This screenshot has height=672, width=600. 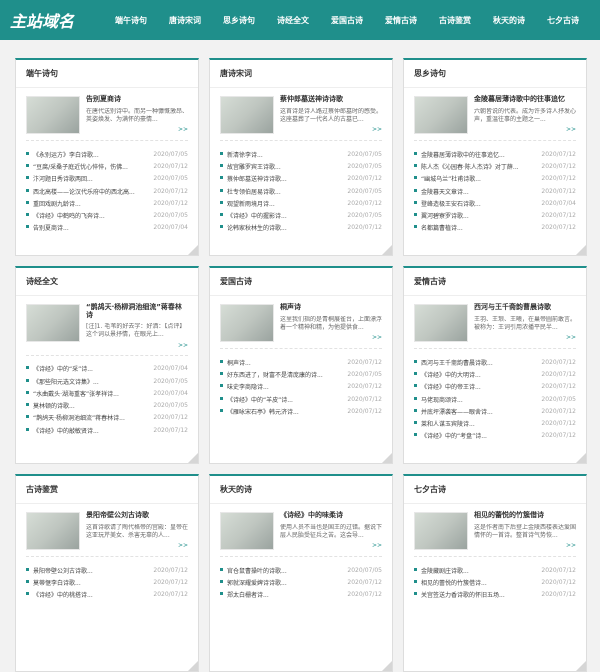 What do you see at coordinates (495, 387) in the screenshot?
I see `list-item: 《诗经》中的帝王诗... 2020/07/12` at bounding box center [495, 387].